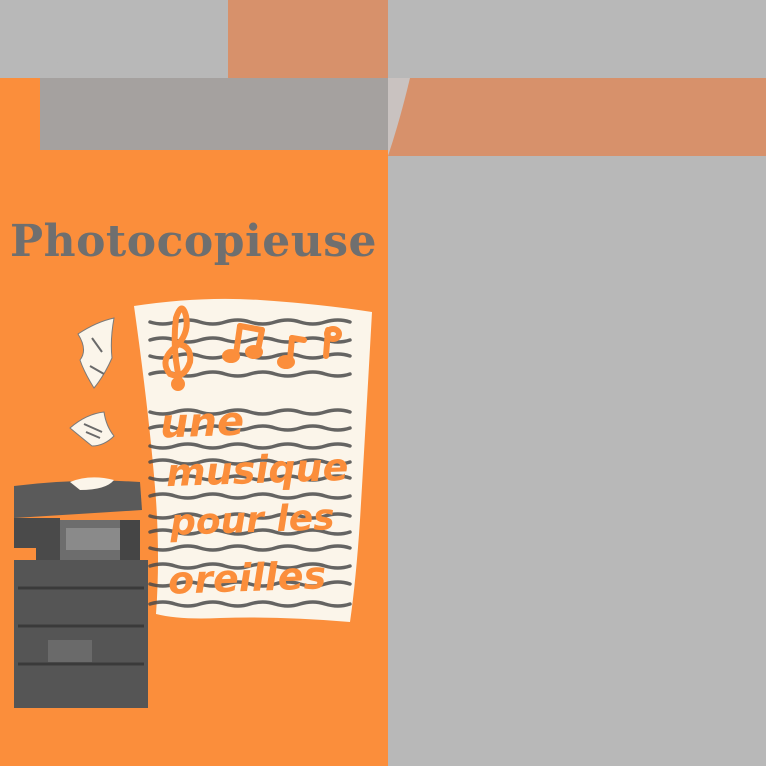  I want to click on sheet-line-4: oreilles, so click(247, 578).